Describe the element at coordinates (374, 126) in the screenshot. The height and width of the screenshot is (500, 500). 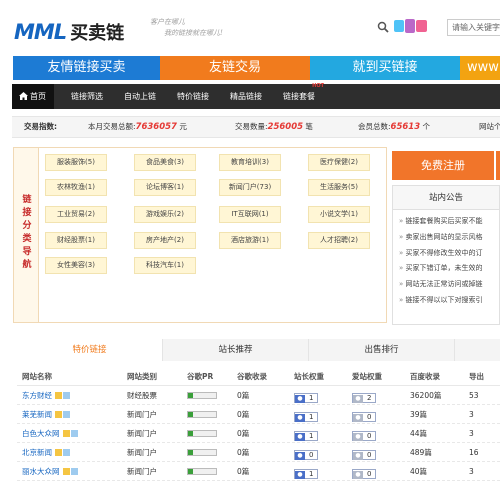
I see `stats-members-label: 会员总数:` at that location.